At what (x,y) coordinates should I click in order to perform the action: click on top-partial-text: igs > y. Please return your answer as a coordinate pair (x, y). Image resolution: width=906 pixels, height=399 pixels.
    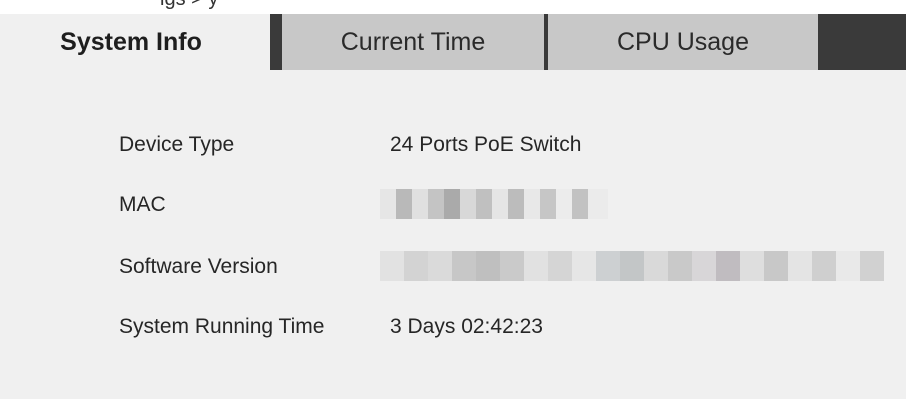
    Looking at the image, I should click on (189, 5).